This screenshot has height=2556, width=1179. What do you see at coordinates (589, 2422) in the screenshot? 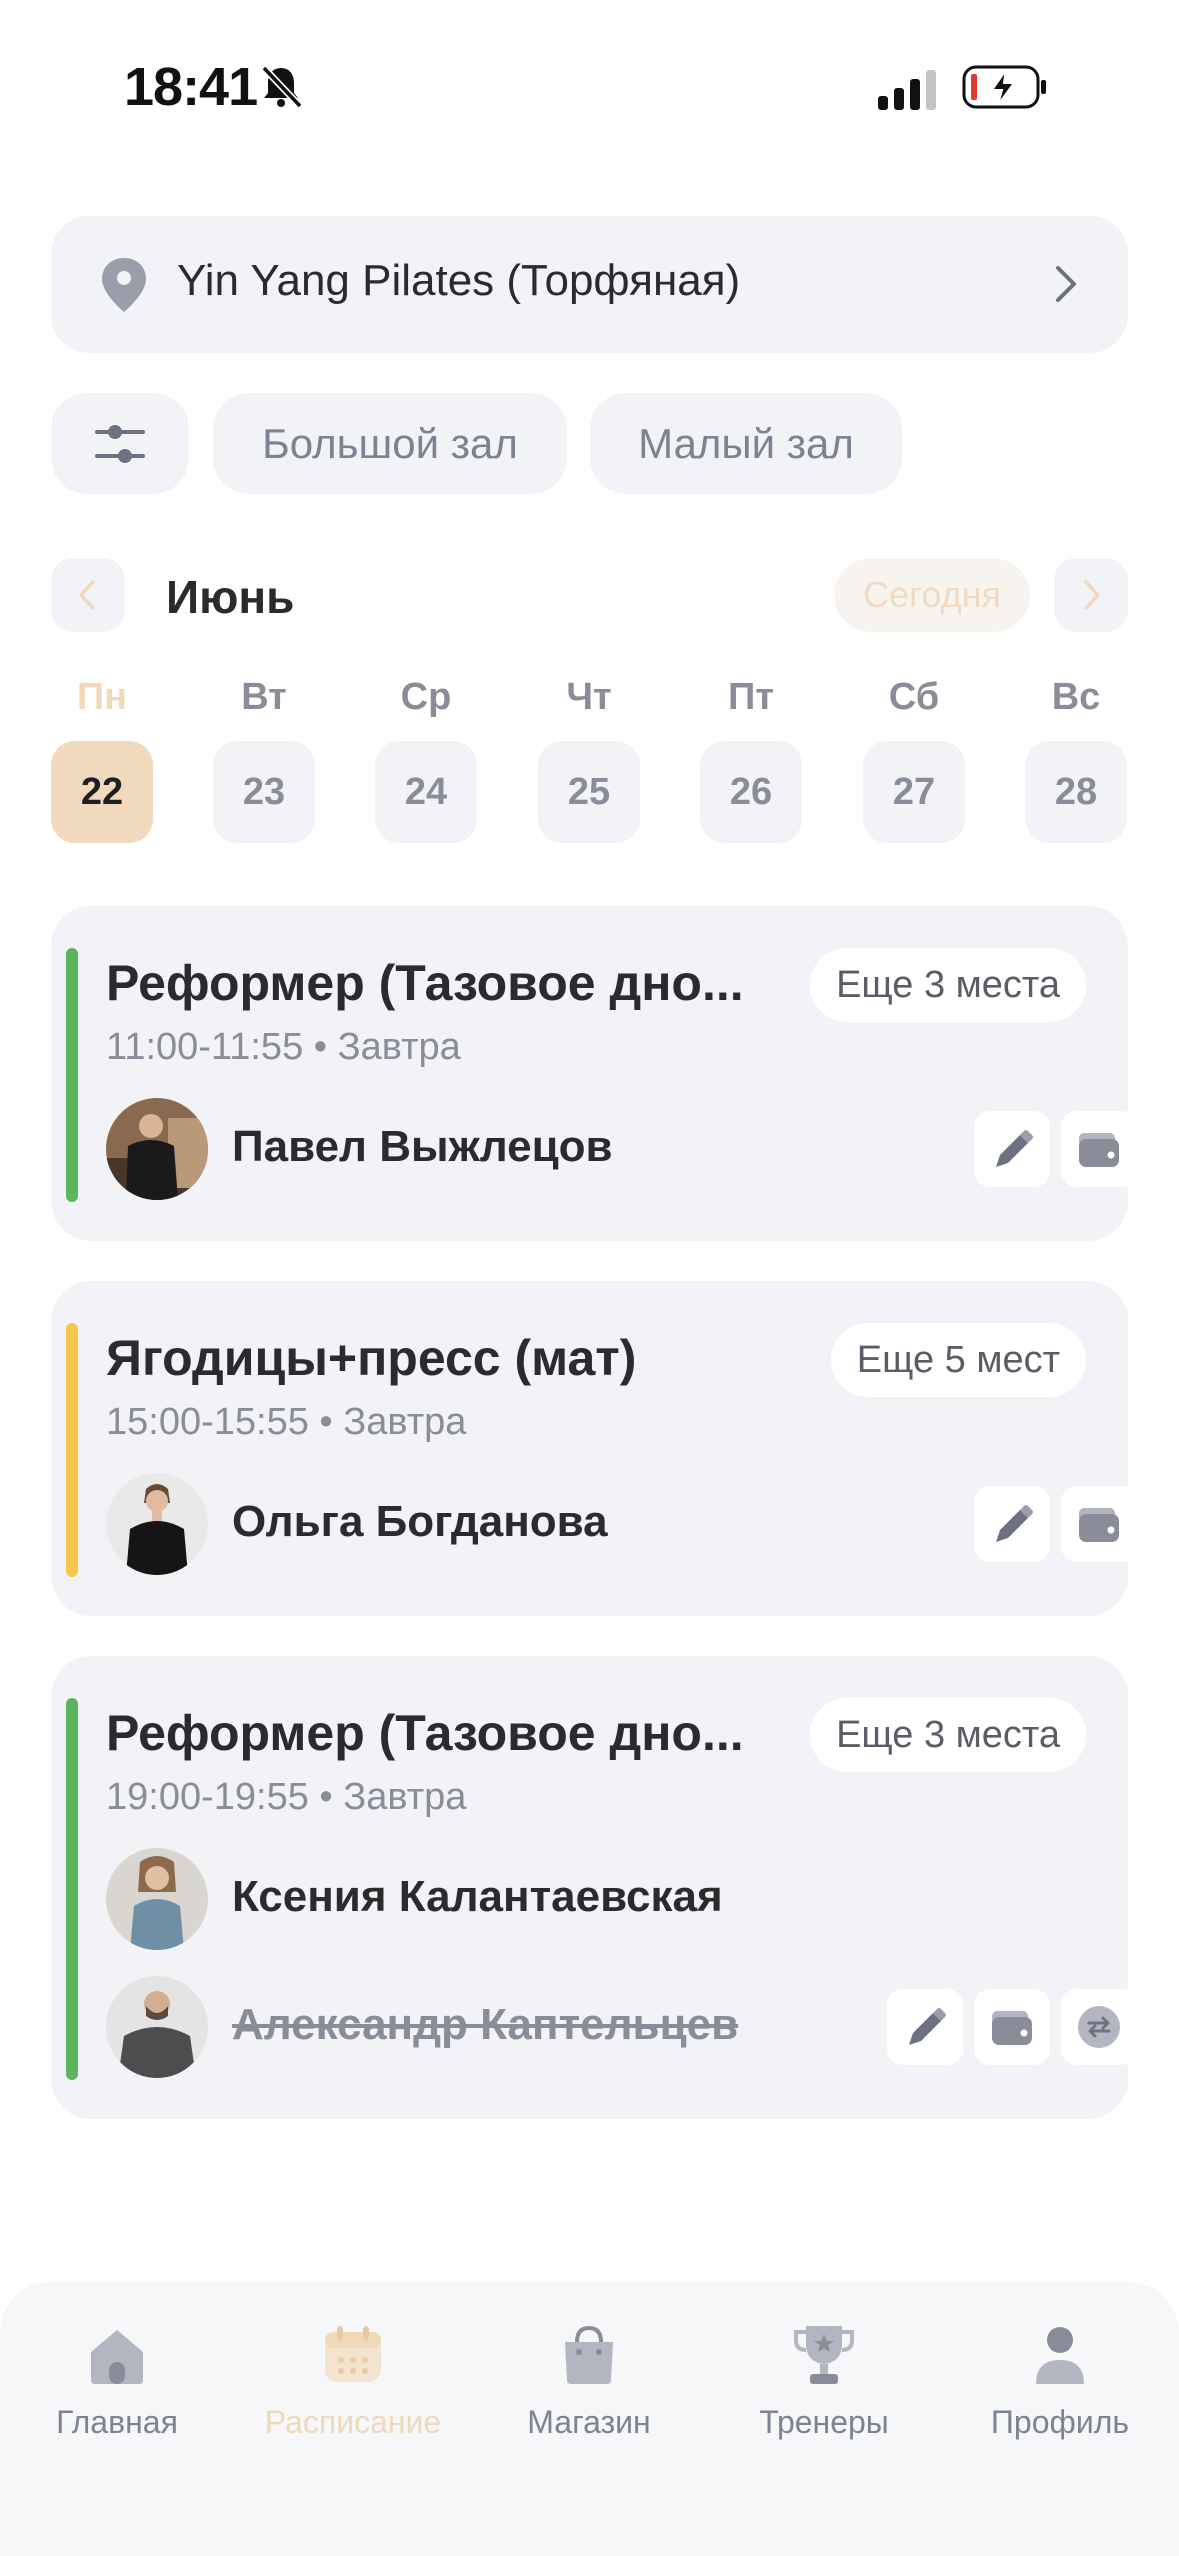
I see `tab-label: Магазин` at bounding box center [589, 2422].